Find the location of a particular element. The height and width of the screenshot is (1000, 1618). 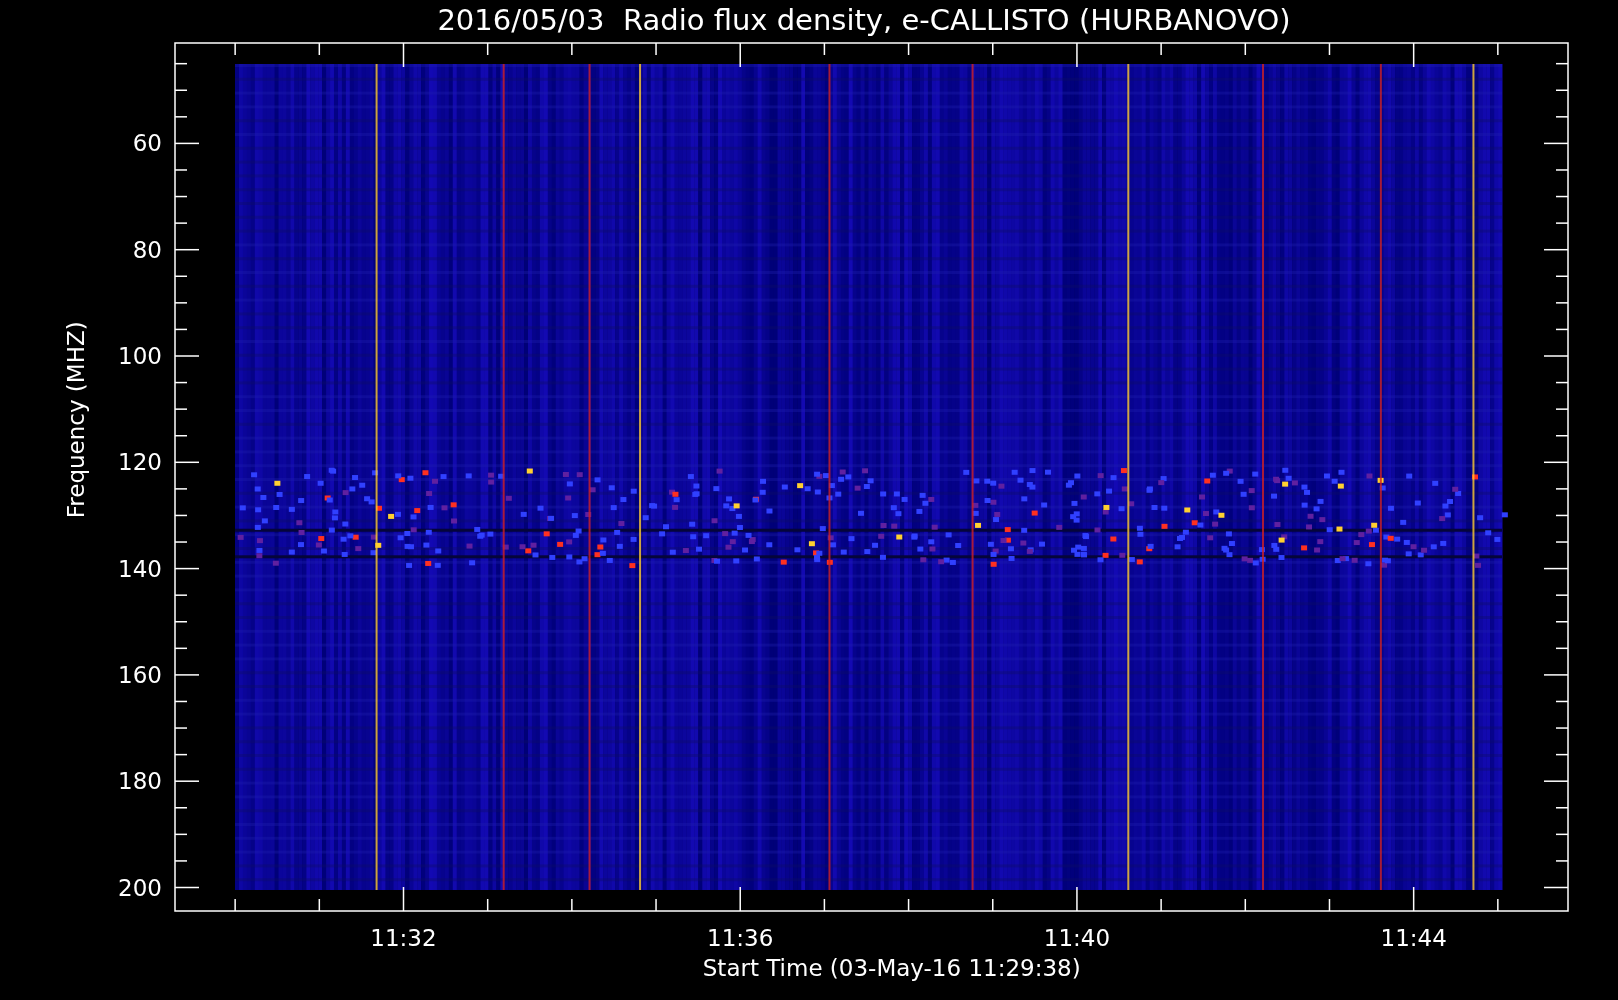

tick-label: 180 is located at coordinates (140, 781).